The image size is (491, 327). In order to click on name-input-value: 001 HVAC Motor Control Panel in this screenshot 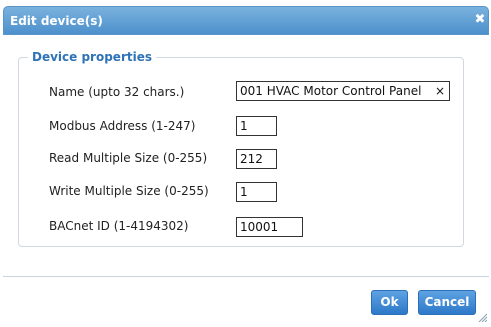, I will do `click(331, 91)`.